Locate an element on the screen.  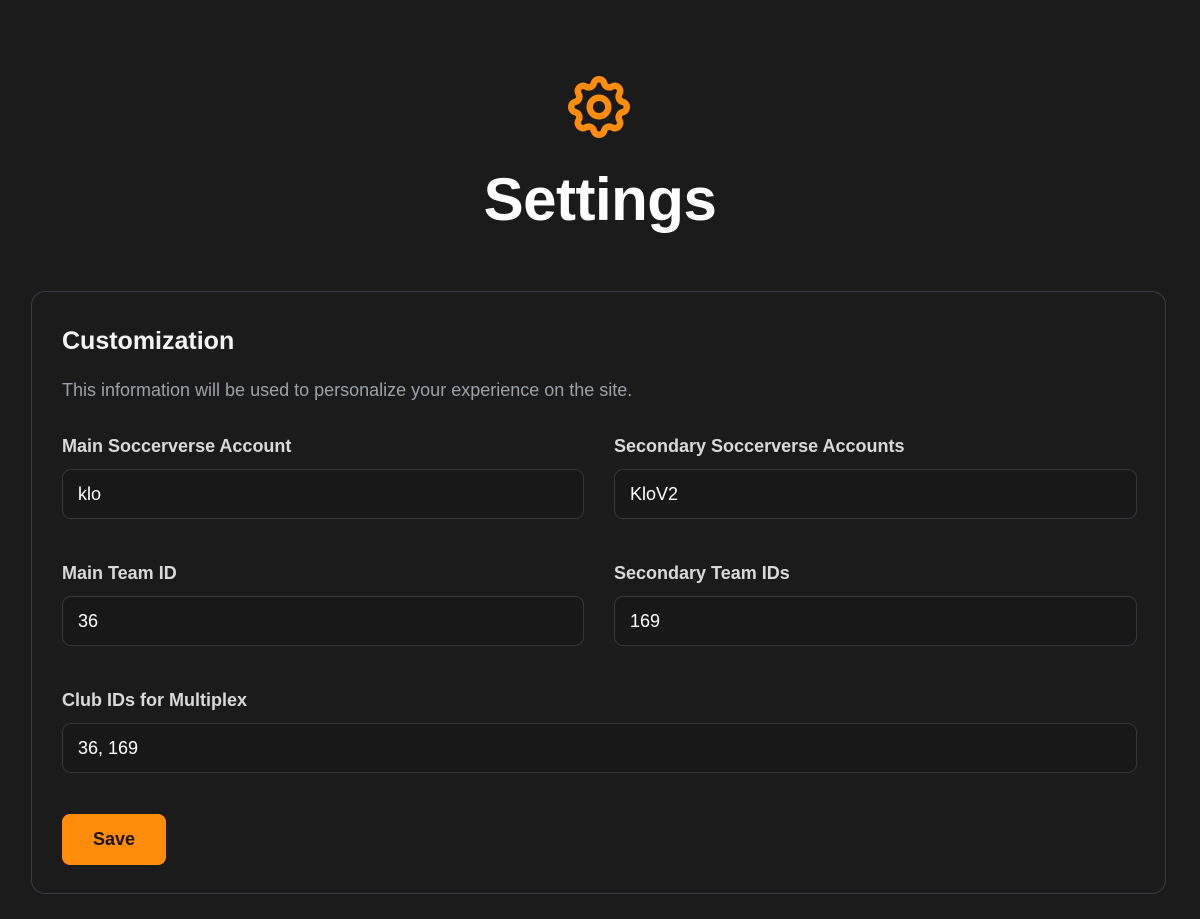
main-account-label: Main Soccerverse Account is located at coordinates (177, 446).